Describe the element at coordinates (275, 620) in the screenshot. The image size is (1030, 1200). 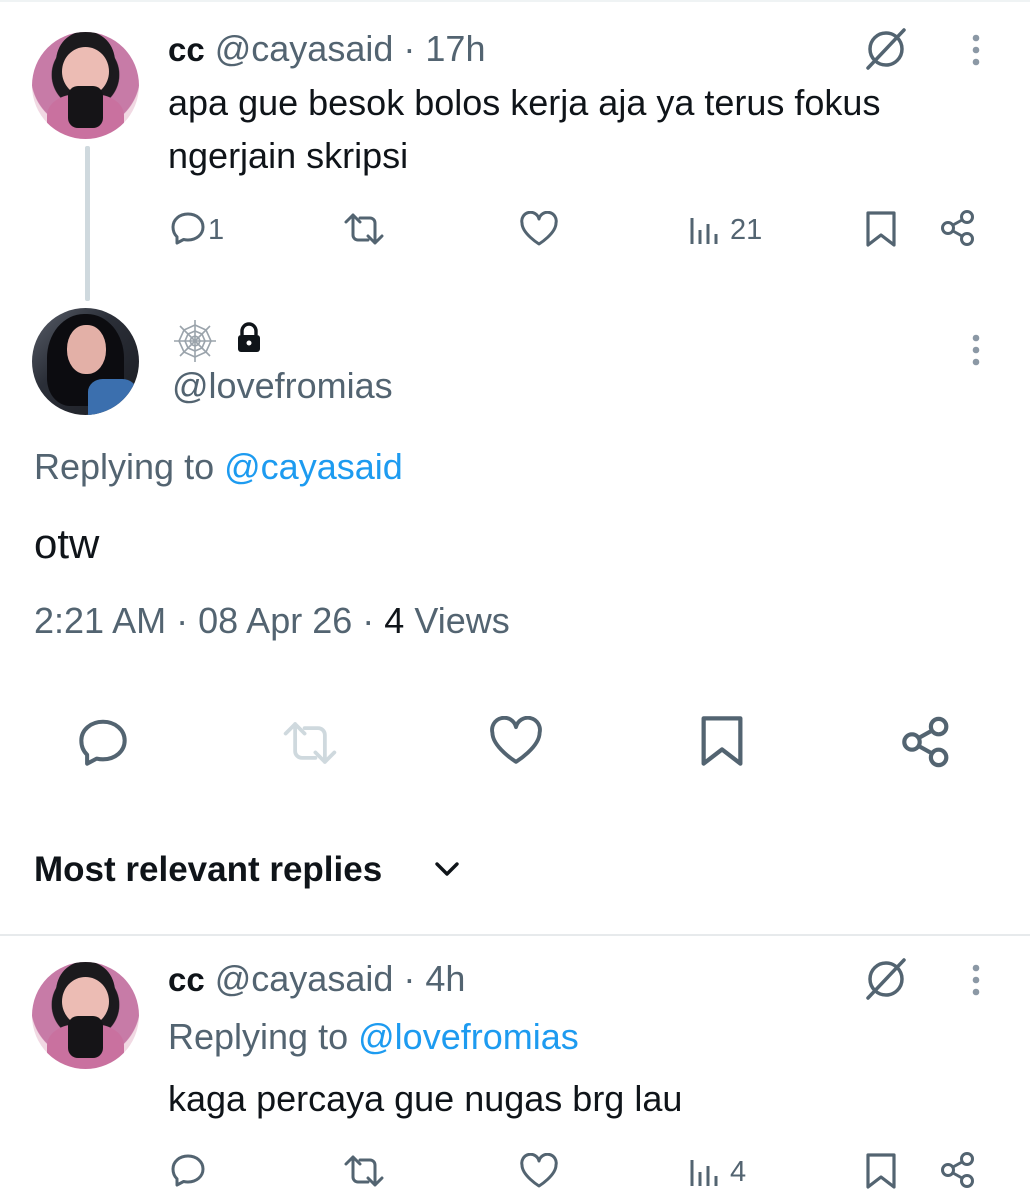
I see `tweet-date: 08 Apr 26` at that location.